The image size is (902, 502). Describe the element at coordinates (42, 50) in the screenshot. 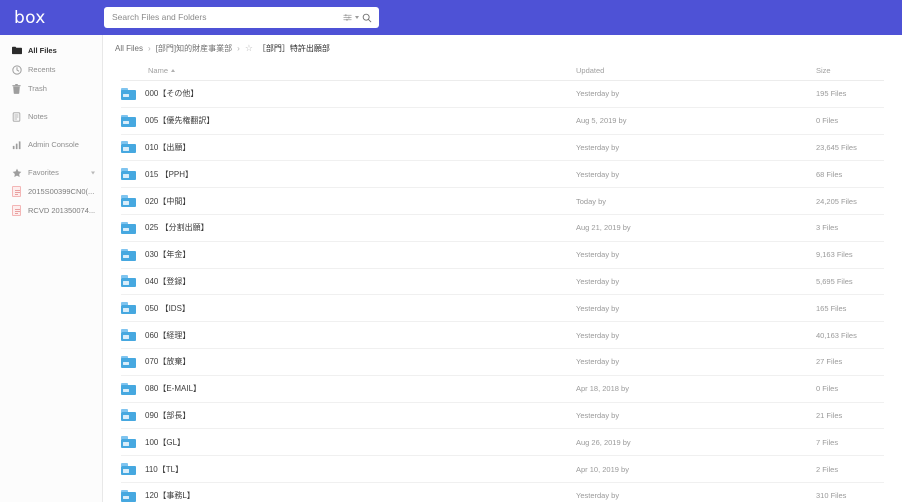

I see `sidebar-item-label: All Files` at that location.